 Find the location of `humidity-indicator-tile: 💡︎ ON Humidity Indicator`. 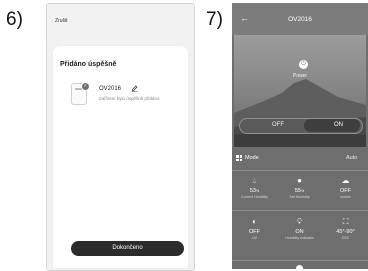

humidity-indicator-tile: 💡︎ ON Humidity Indicator is located at coordinates (299, 228).